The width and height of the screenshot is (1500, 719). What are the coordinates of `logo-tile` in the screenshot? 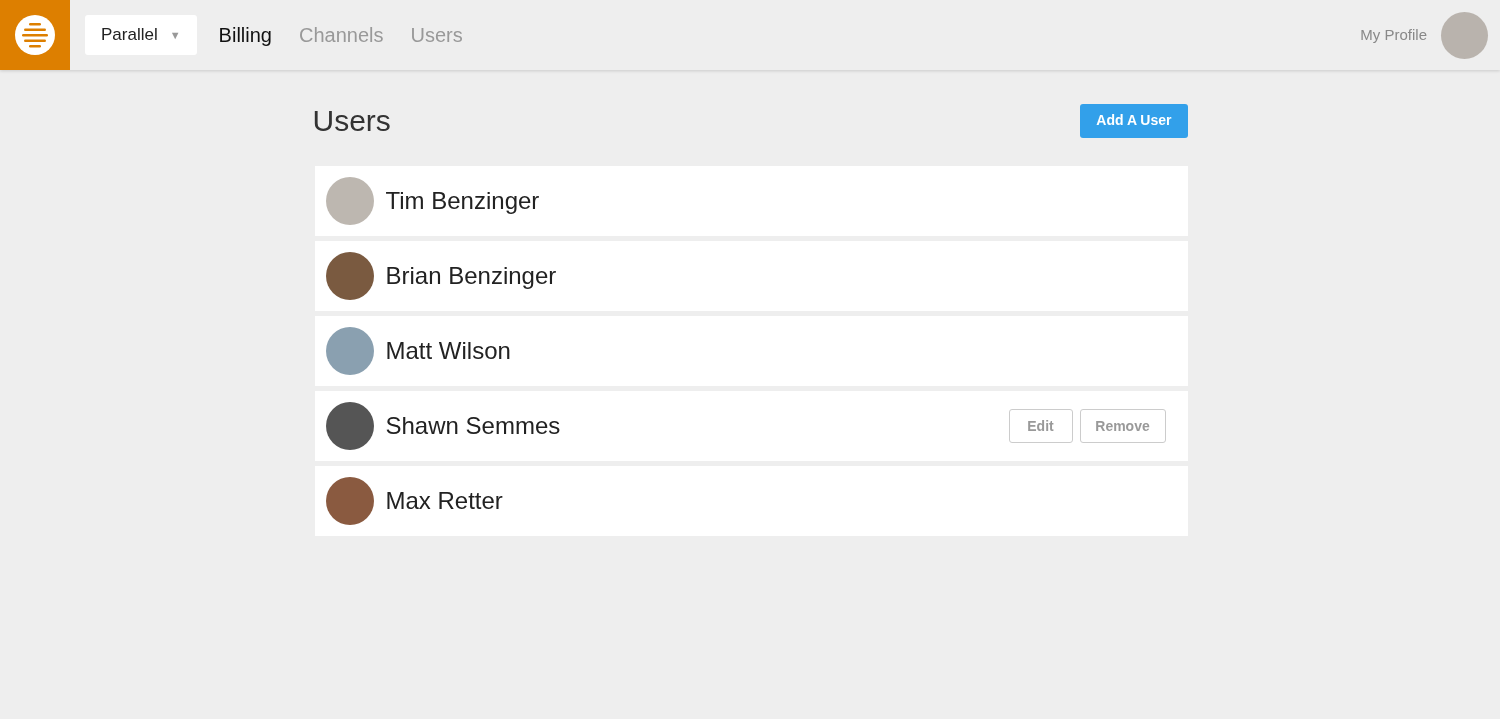 It's located at (35, 35).